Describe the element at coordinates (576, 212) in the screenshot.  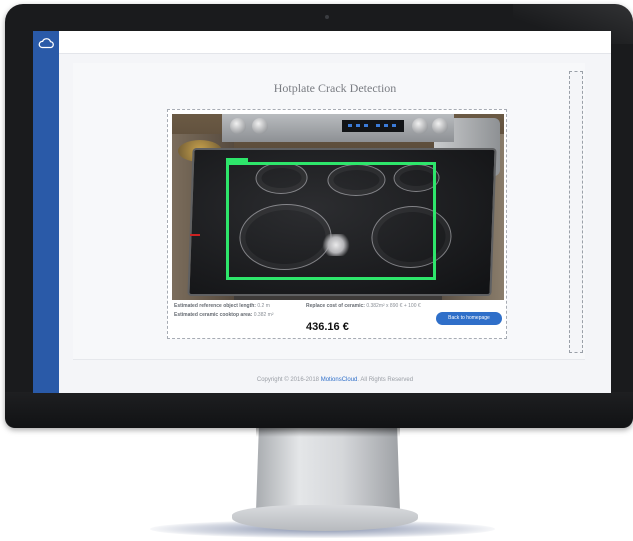
I see `right-frame` at that location.